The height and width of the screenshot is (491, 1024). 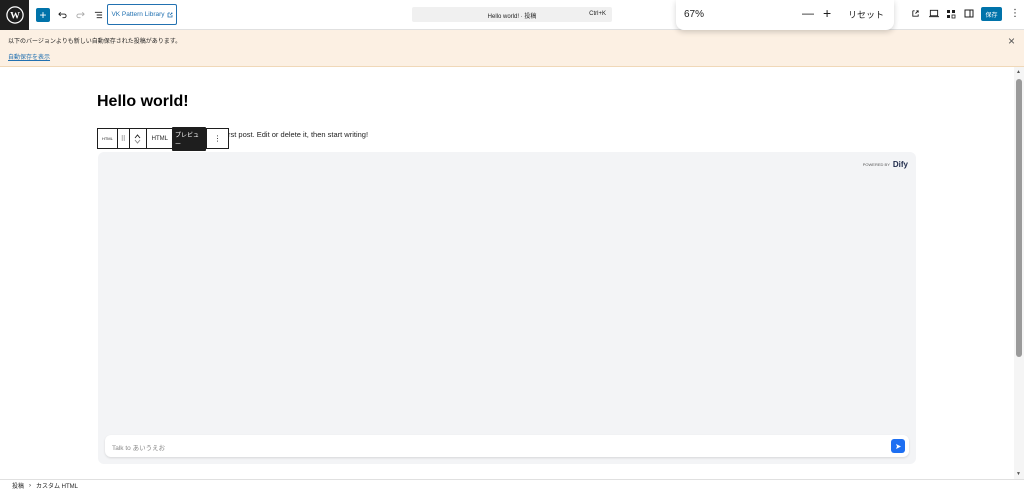 What do you see at coordinates (512, 48) in the screenshot?
I see `autosave-notice: 以下のバージョンよりも新しい自動保存された投稿があります。 自動保存を表示 ×` at bounding box center [512, 48].